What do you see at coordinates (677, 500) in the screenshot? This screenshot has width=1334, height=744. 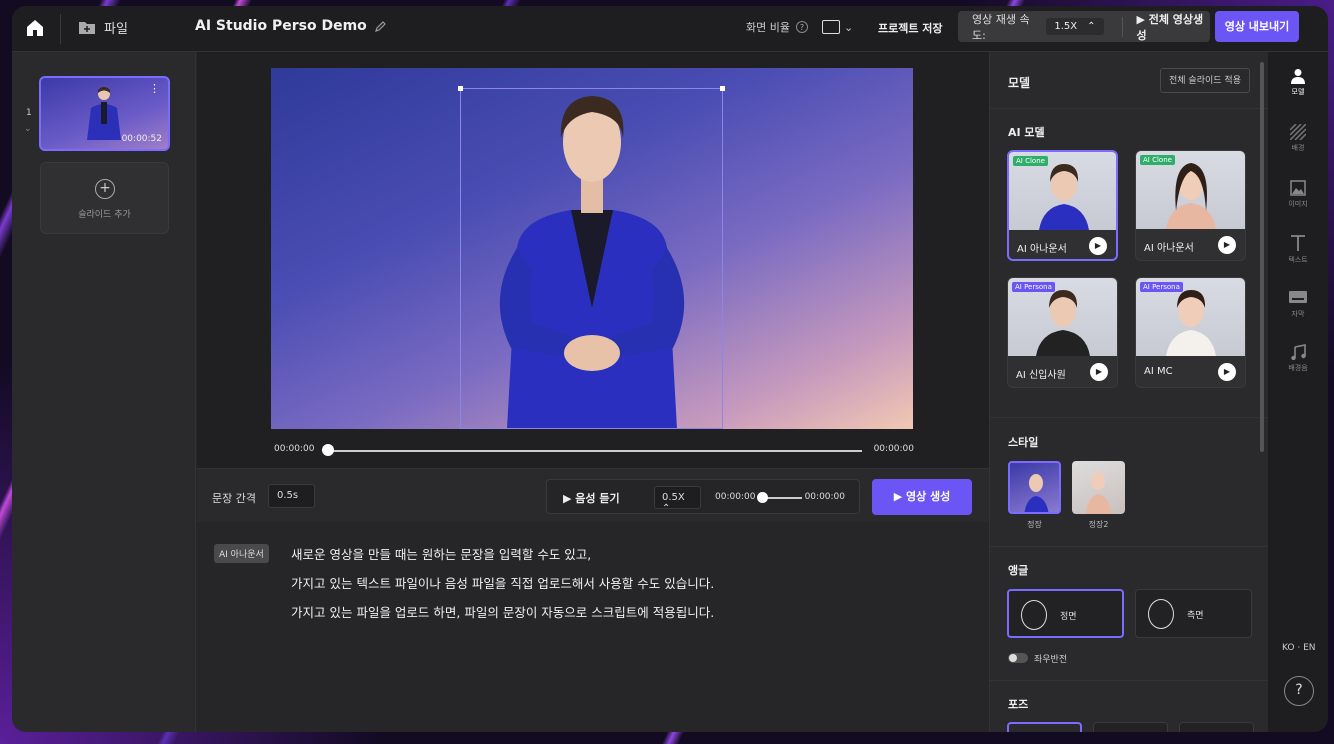 I see `audio-rate-select: 0.5X ⌃` at bounding box center [677, 500].